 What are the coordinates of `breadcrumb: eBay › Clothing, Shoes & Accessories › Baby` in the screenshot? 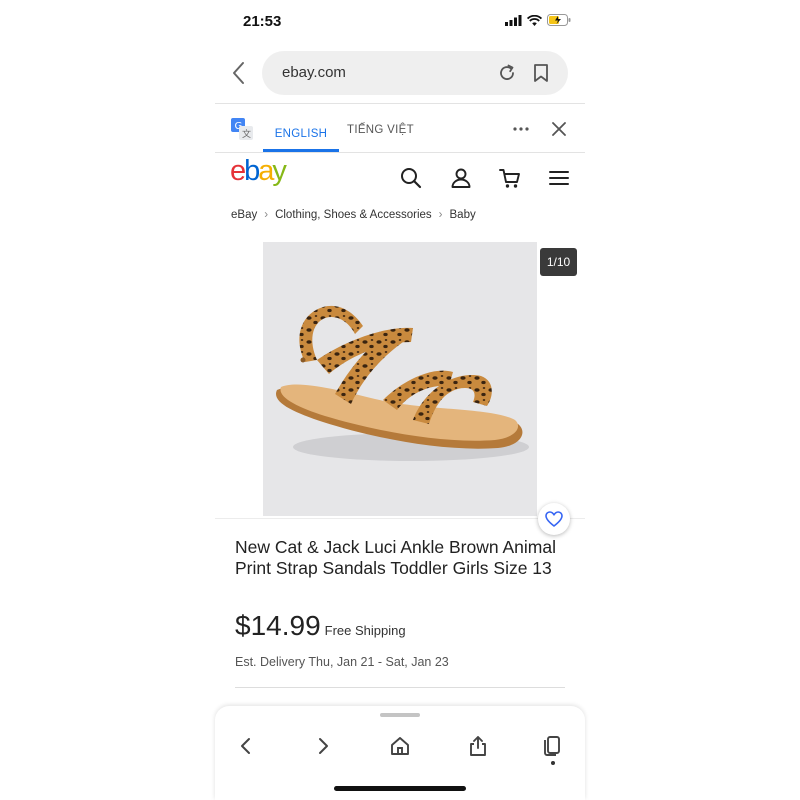 It's located at (353, 215).